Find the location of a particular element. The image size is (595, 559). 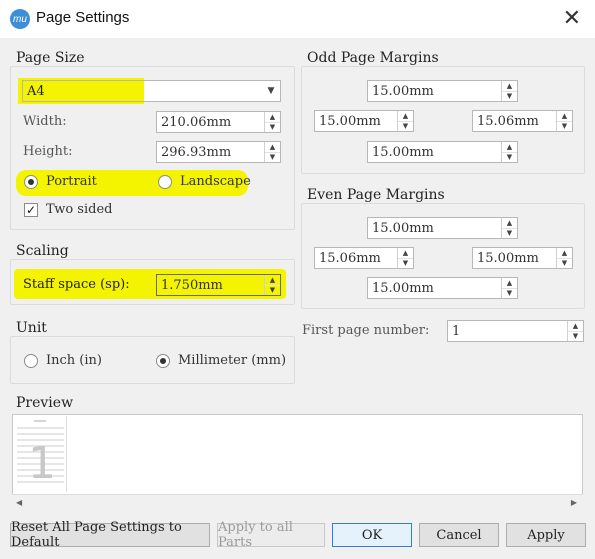

even-bottom-margin: 15.00mm ▲ ▼ is located at coordinates (442, 288).